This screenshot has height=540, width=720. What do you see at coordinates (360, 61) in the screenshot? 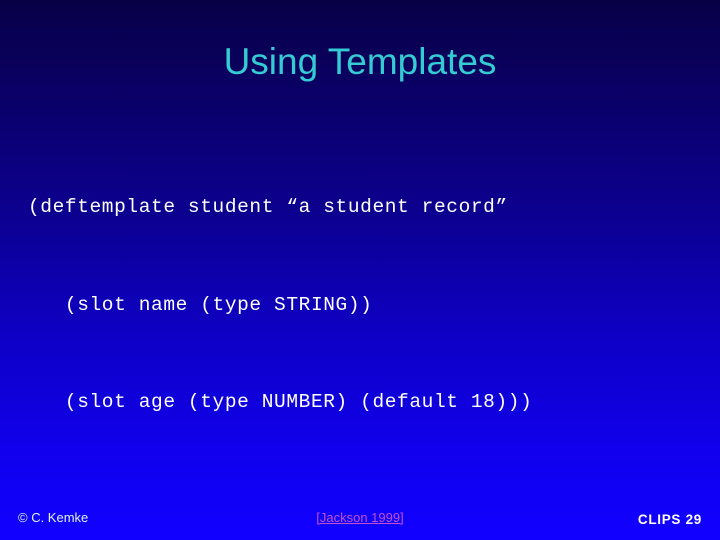
I see `page-title: Using Templates` at bounding box center [360, 61].